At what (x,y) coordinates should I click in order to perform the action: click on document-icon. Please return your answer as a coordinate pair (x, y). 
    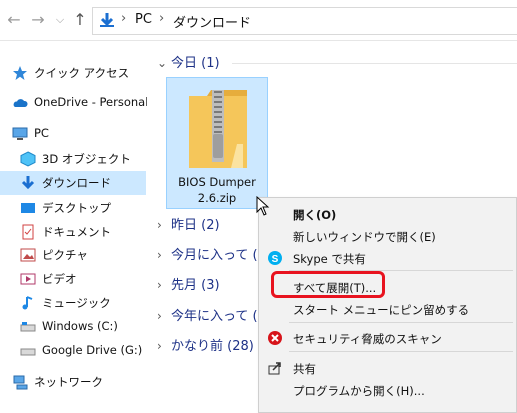
    Looking at the image, I should click on (28, 232).